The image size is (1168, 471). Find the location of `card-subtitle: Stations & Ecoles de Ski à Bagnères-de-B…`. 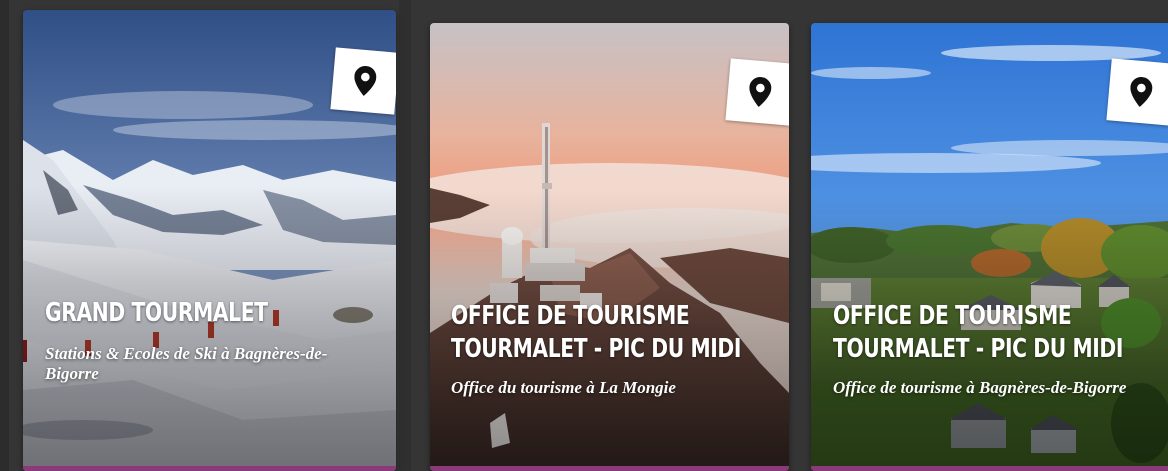

card-subtitle: Stations & Ecoles de Ski à Bagnères-de-B… is located at coordinates (186, 363).